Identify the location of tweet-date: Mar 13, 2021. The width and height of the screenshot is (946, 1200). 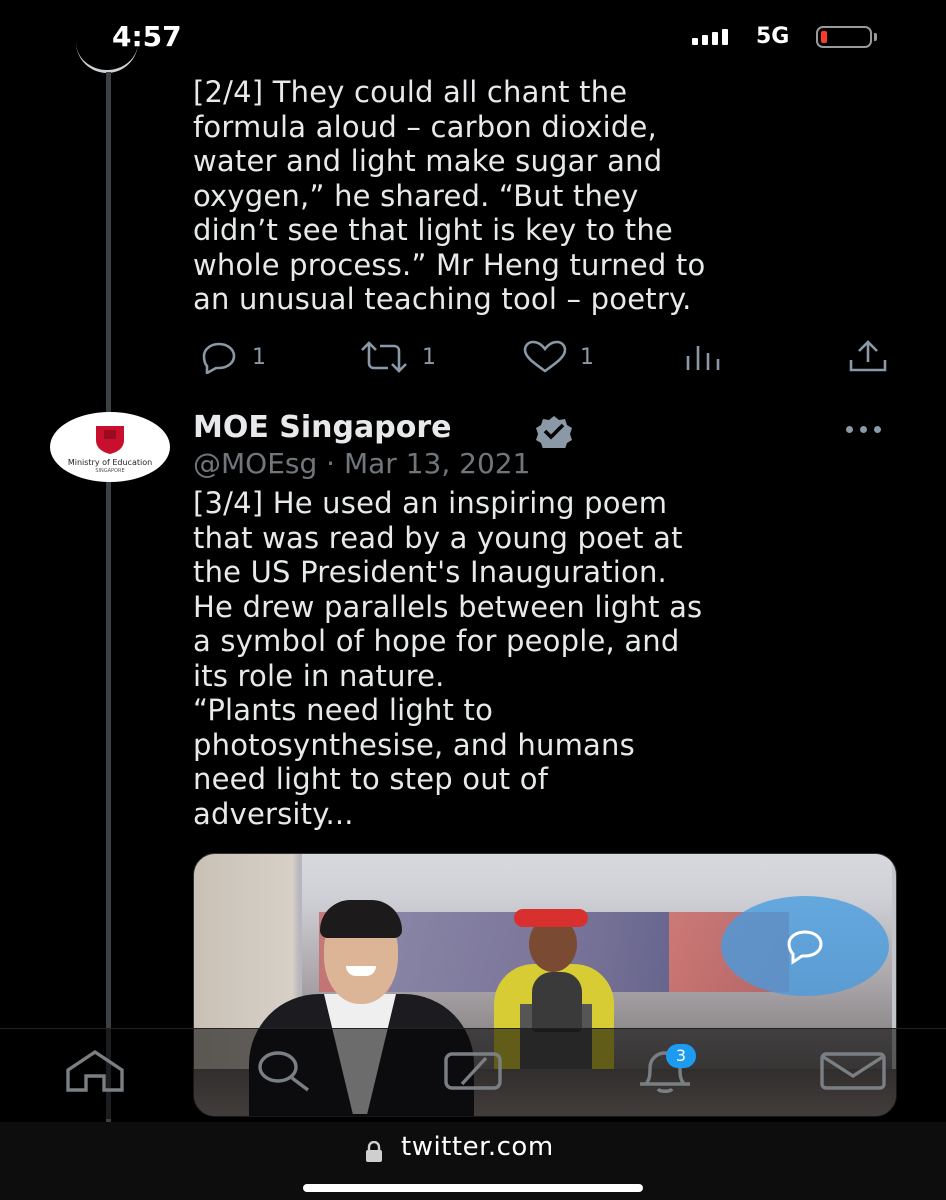
(437, 463).